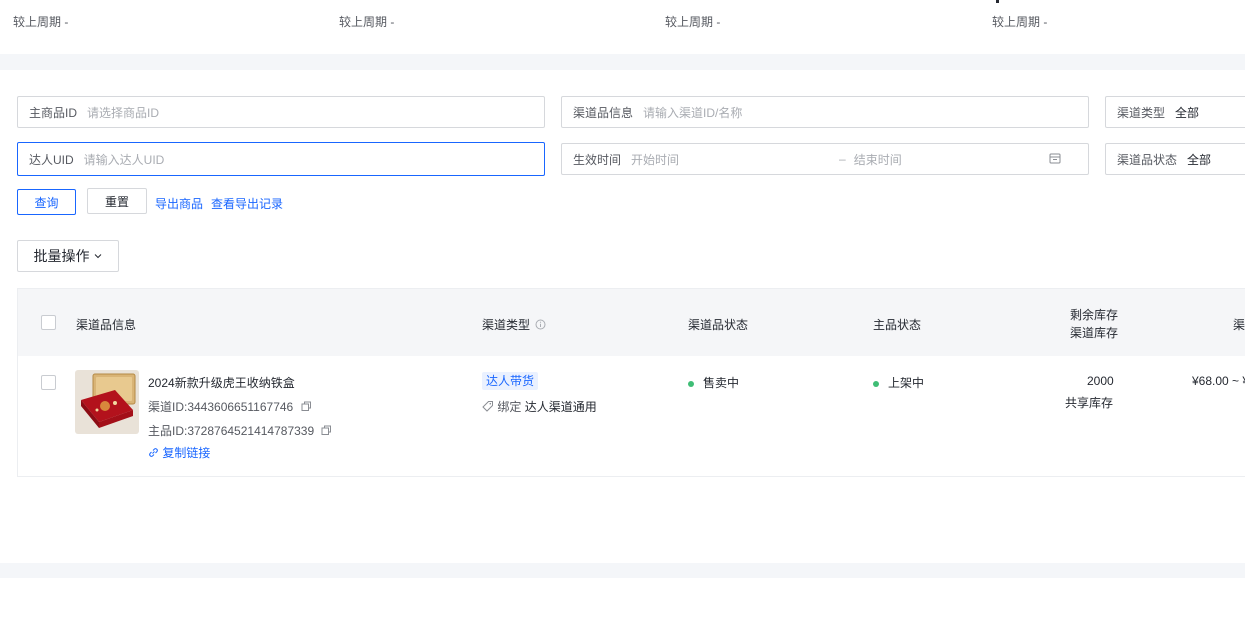 The width and height of the screenshot is (1245, 630). Describe the element at coordinates (1147, 159) in the screenshot. I see `channel-status-label: 渠道品状态` at that location.